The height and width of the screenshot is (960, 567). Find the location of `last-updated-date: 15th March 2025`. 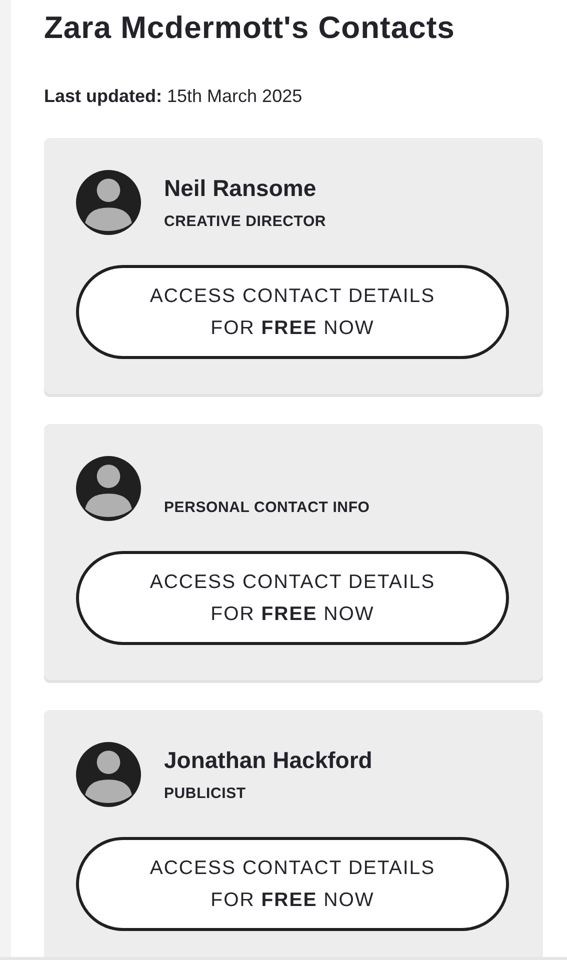

last-updated-date: 15th March 2025 is located at coordinates (234, 96).